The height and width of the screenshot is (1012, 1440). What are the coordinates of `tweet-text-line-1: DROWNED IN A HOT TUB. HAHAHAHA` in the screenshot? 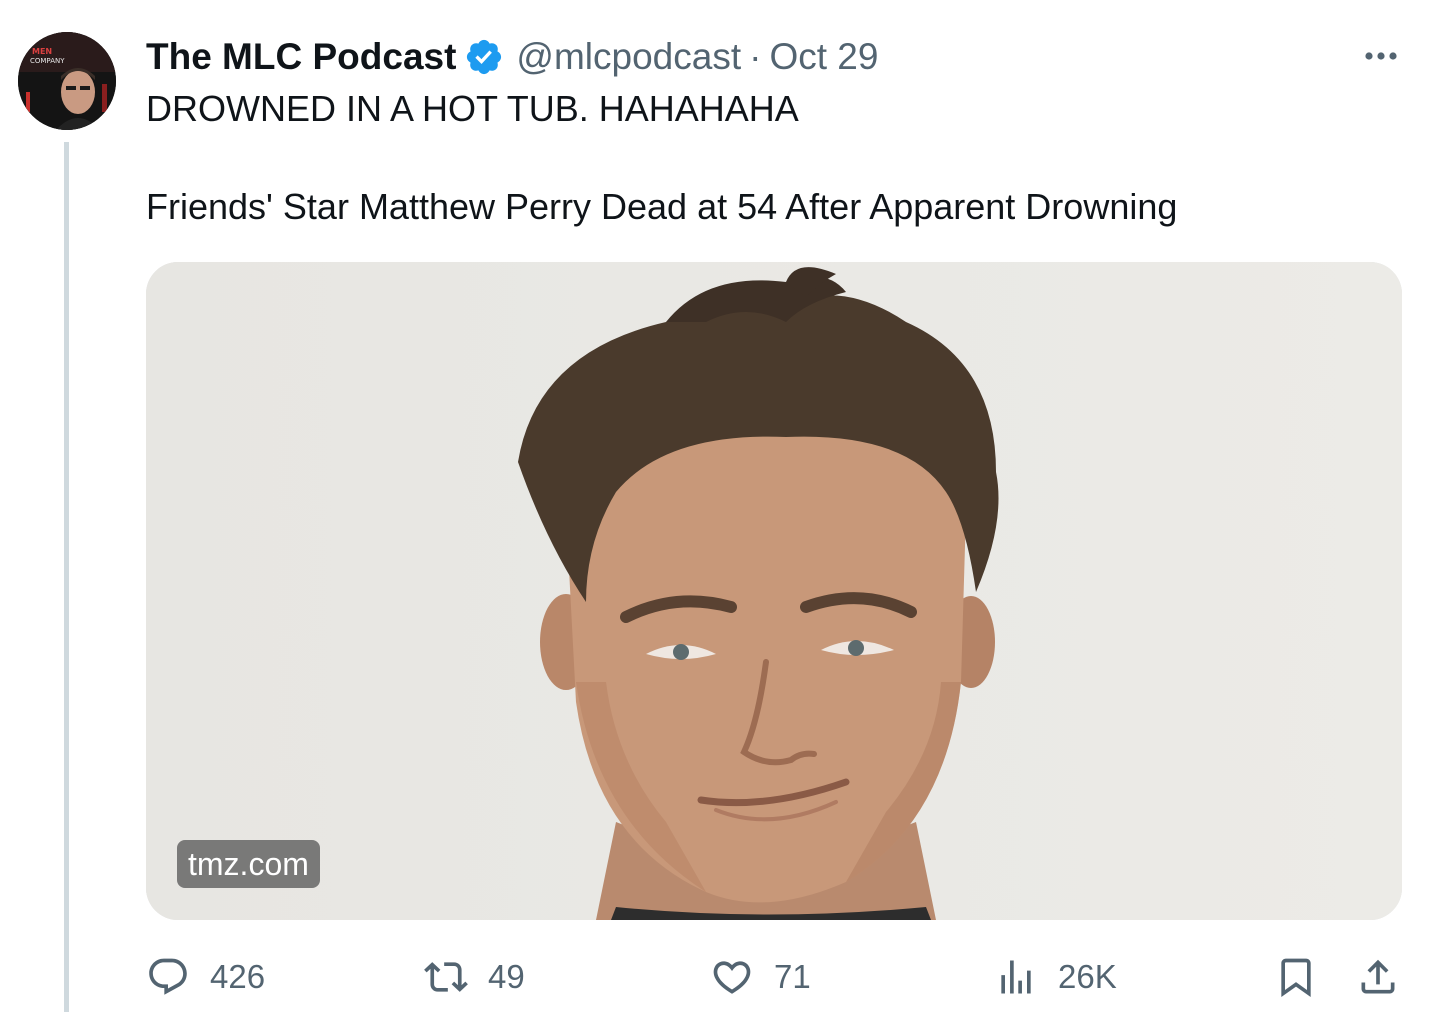 It's located at (472, 108).